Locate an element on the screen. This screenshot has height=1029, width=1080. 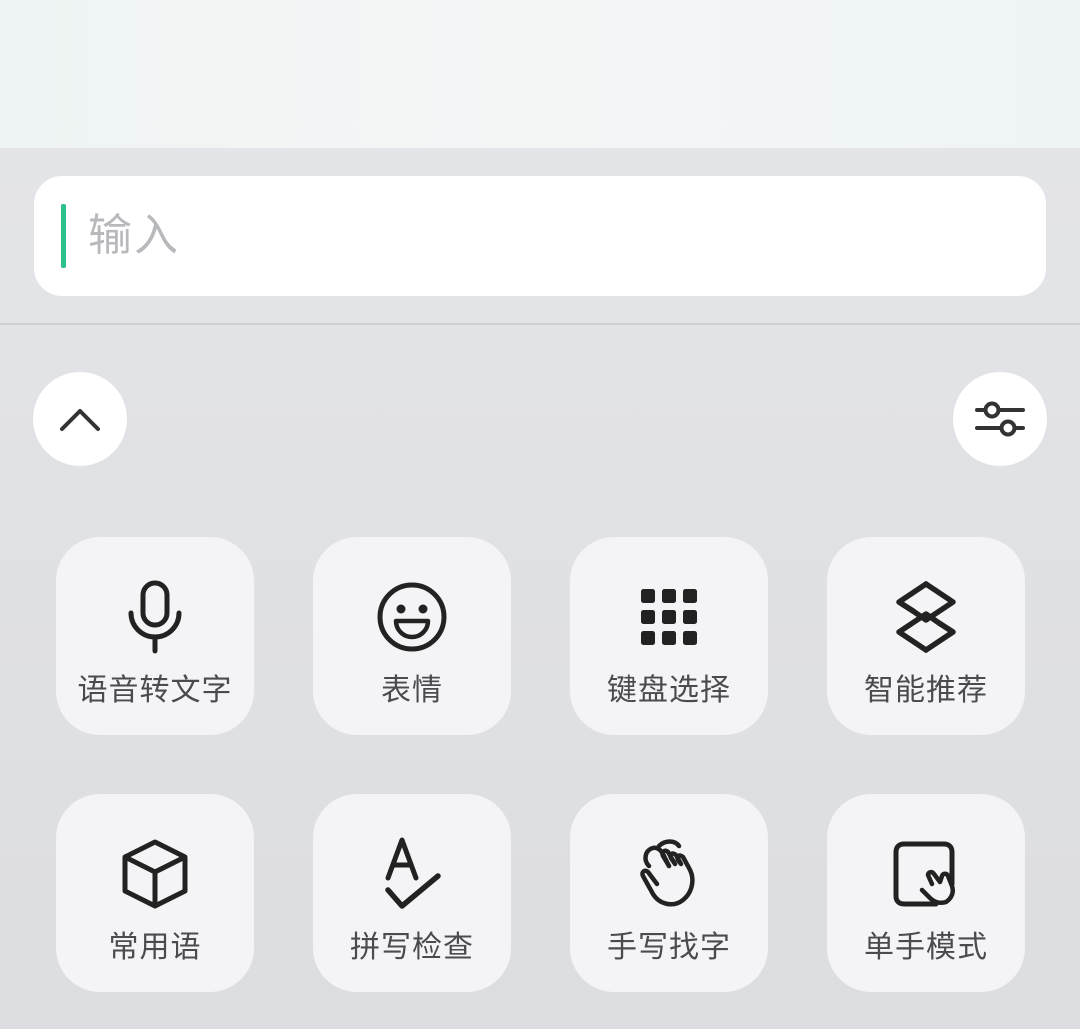
tool-label: 键盘选择 is located at coordinates (669, 690).